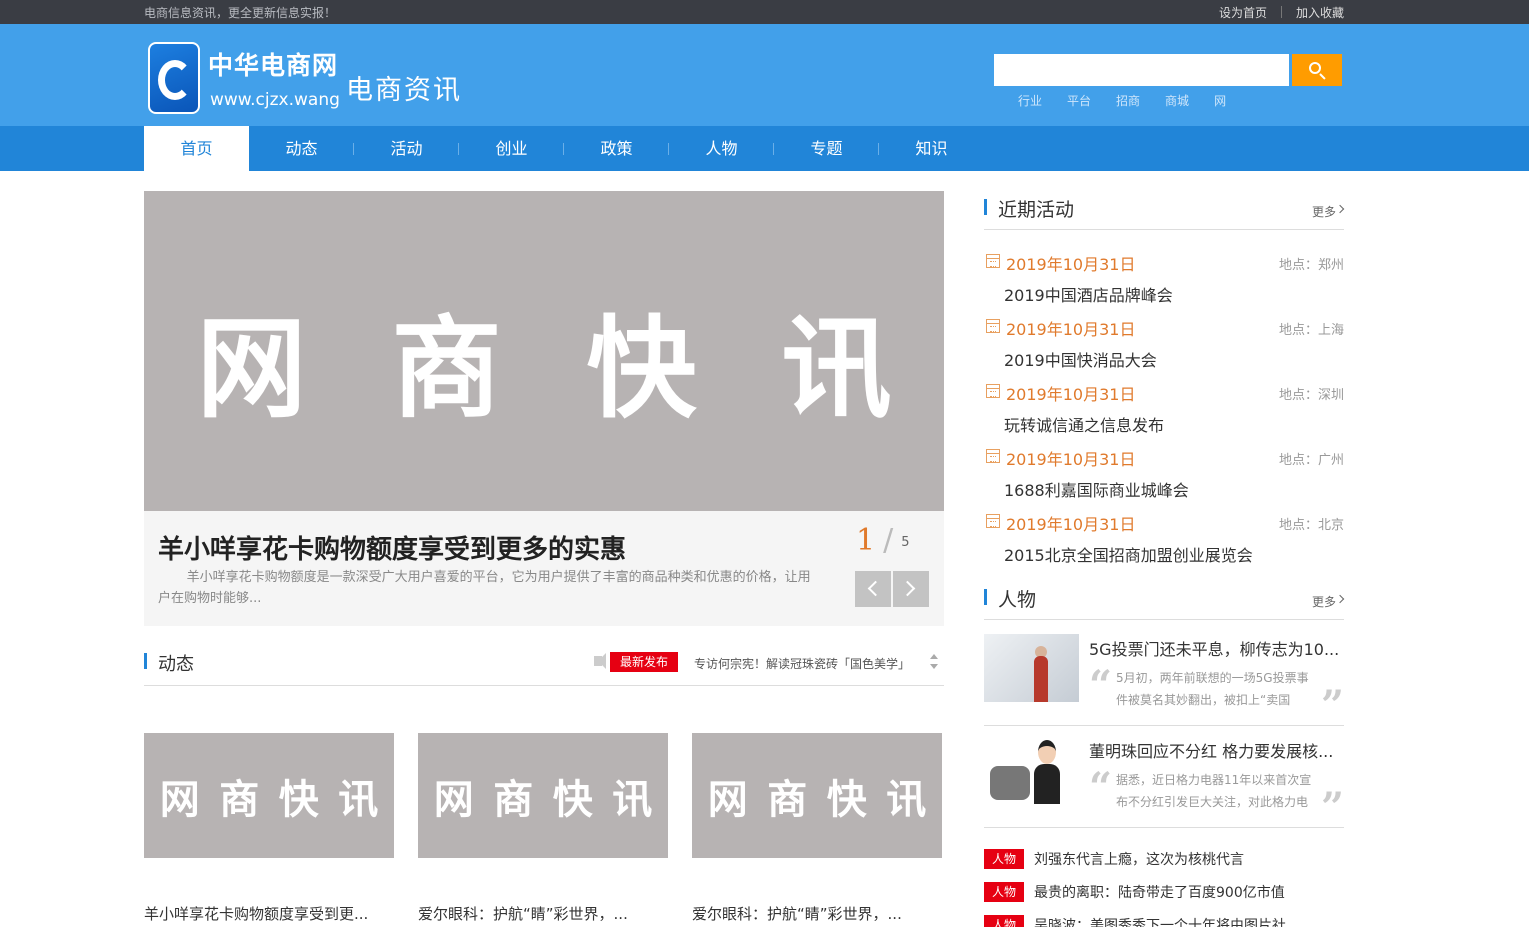  I want to click on hot-word: 平台, so click(1079, 100).